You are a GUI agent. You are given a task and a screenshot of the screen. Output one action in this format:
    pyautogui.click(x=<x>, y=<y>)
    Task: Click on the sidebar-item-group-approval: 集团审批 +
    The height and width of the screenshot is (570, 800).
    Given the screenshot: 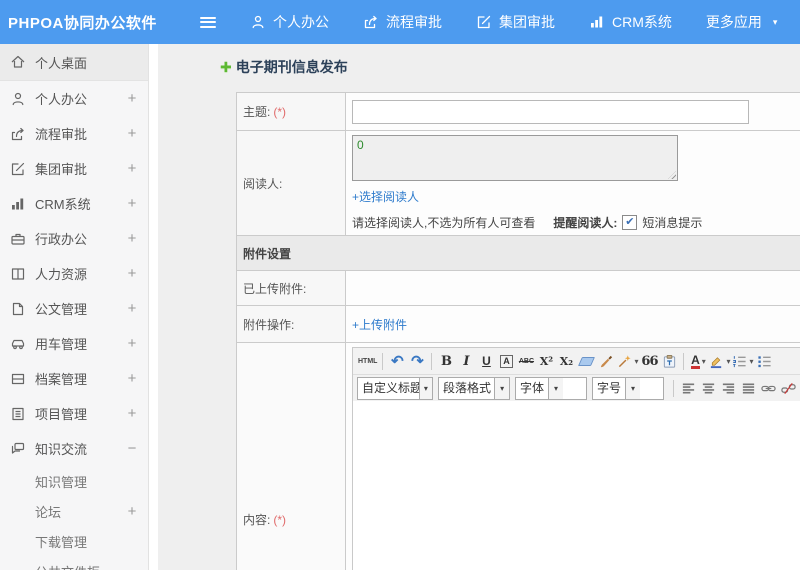 What is the action you would take?
    pyautogui.click(x=74, y=168)
    